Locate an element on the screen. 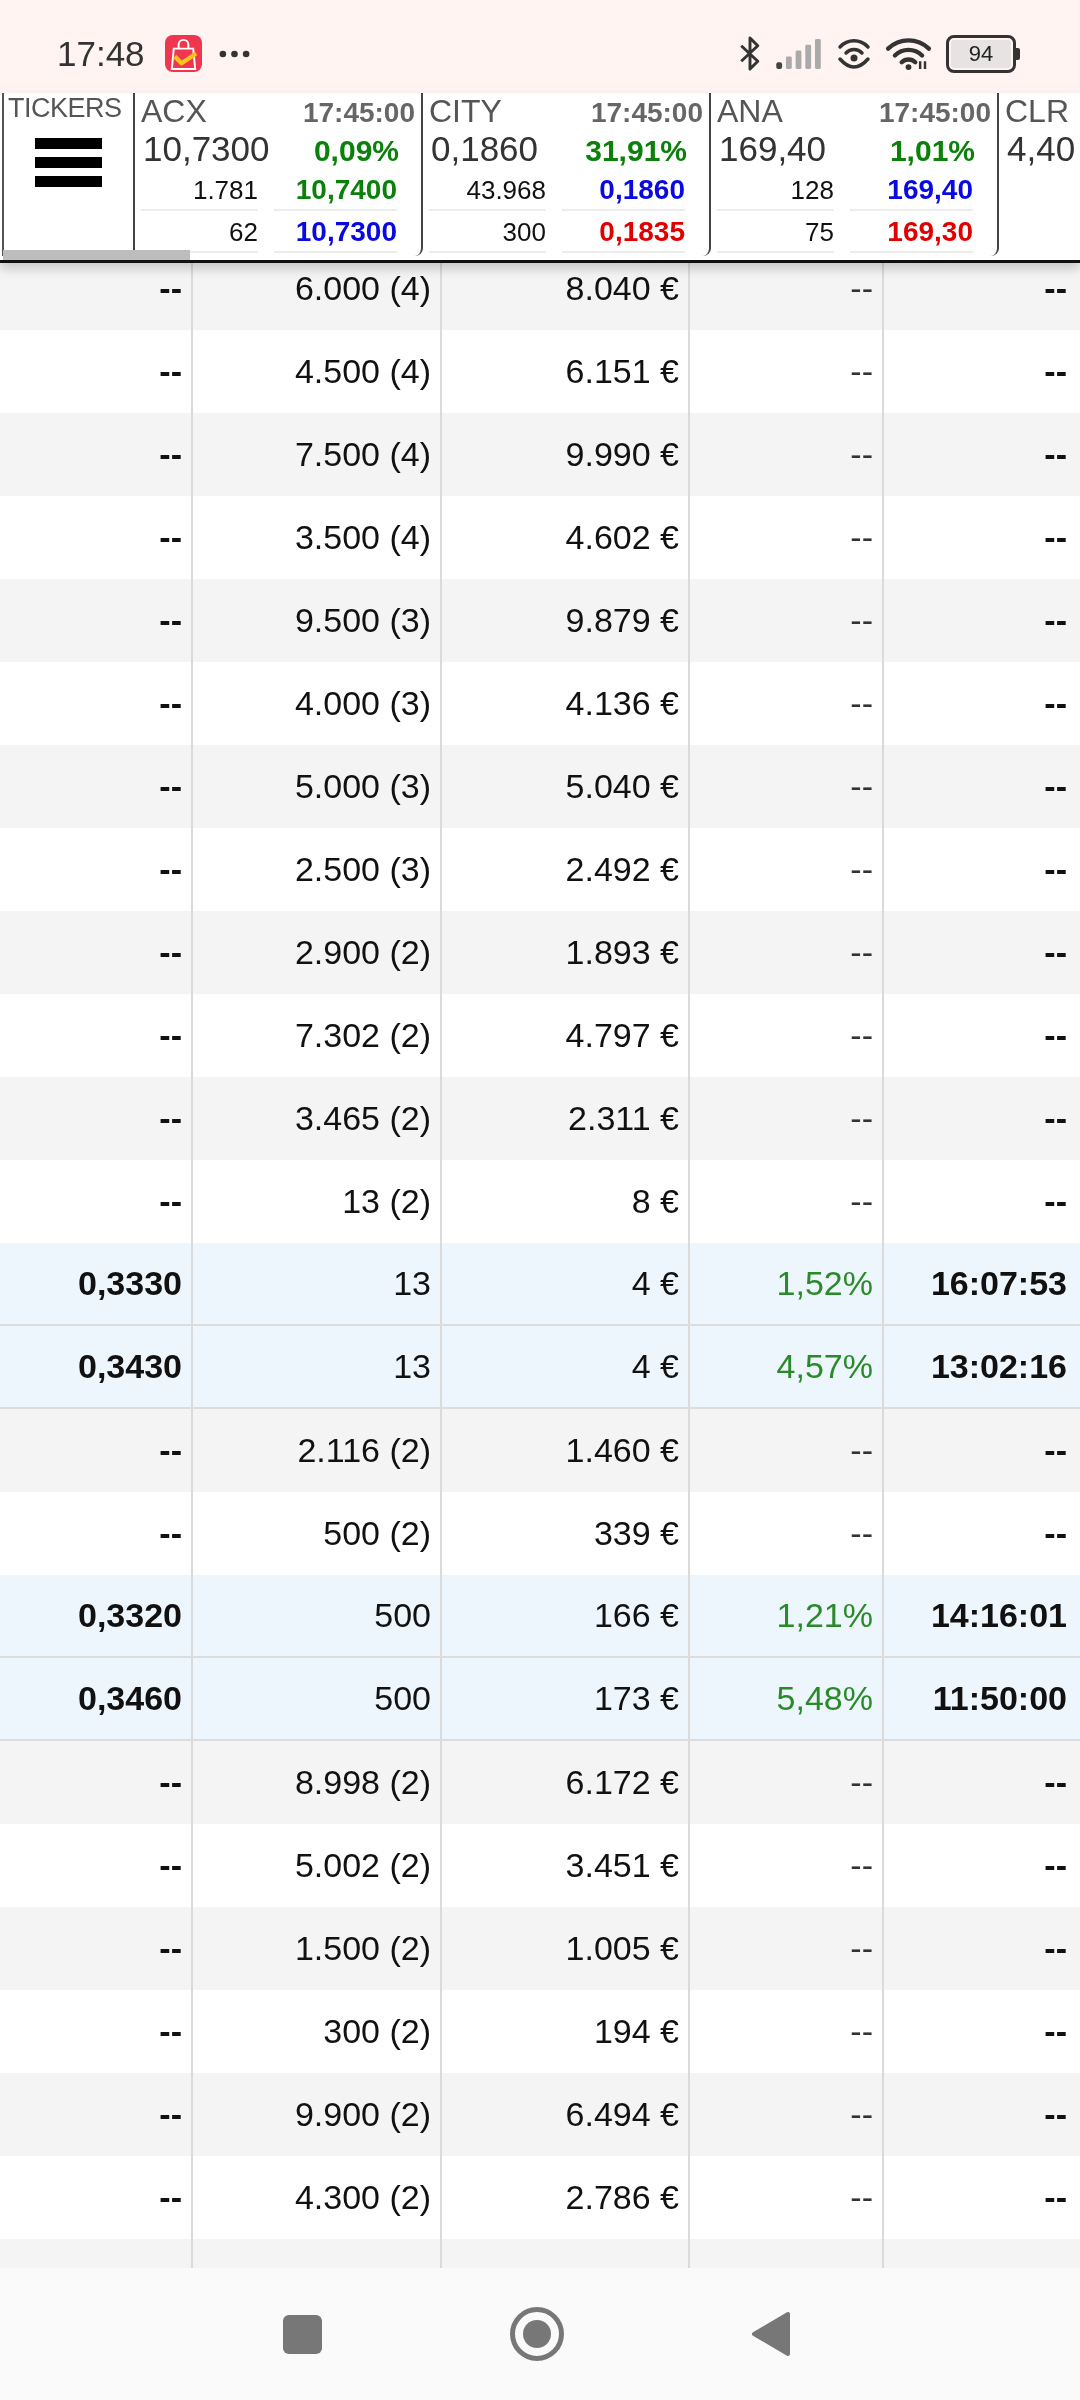  ticker-change: 31,91% is located at coordinates (636, 151).